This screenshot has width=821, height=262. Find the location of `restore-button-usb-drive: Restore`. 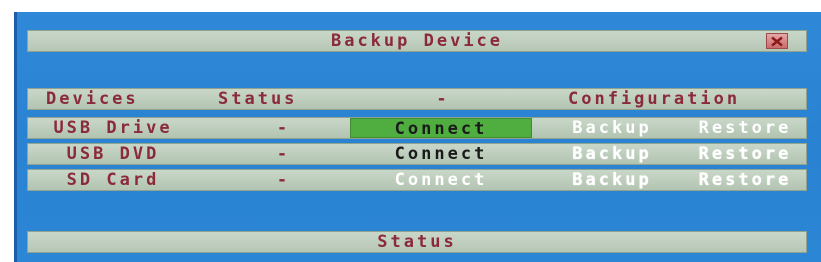

restore-button-usb-drive: Restore is located at coordinates (745, 128).